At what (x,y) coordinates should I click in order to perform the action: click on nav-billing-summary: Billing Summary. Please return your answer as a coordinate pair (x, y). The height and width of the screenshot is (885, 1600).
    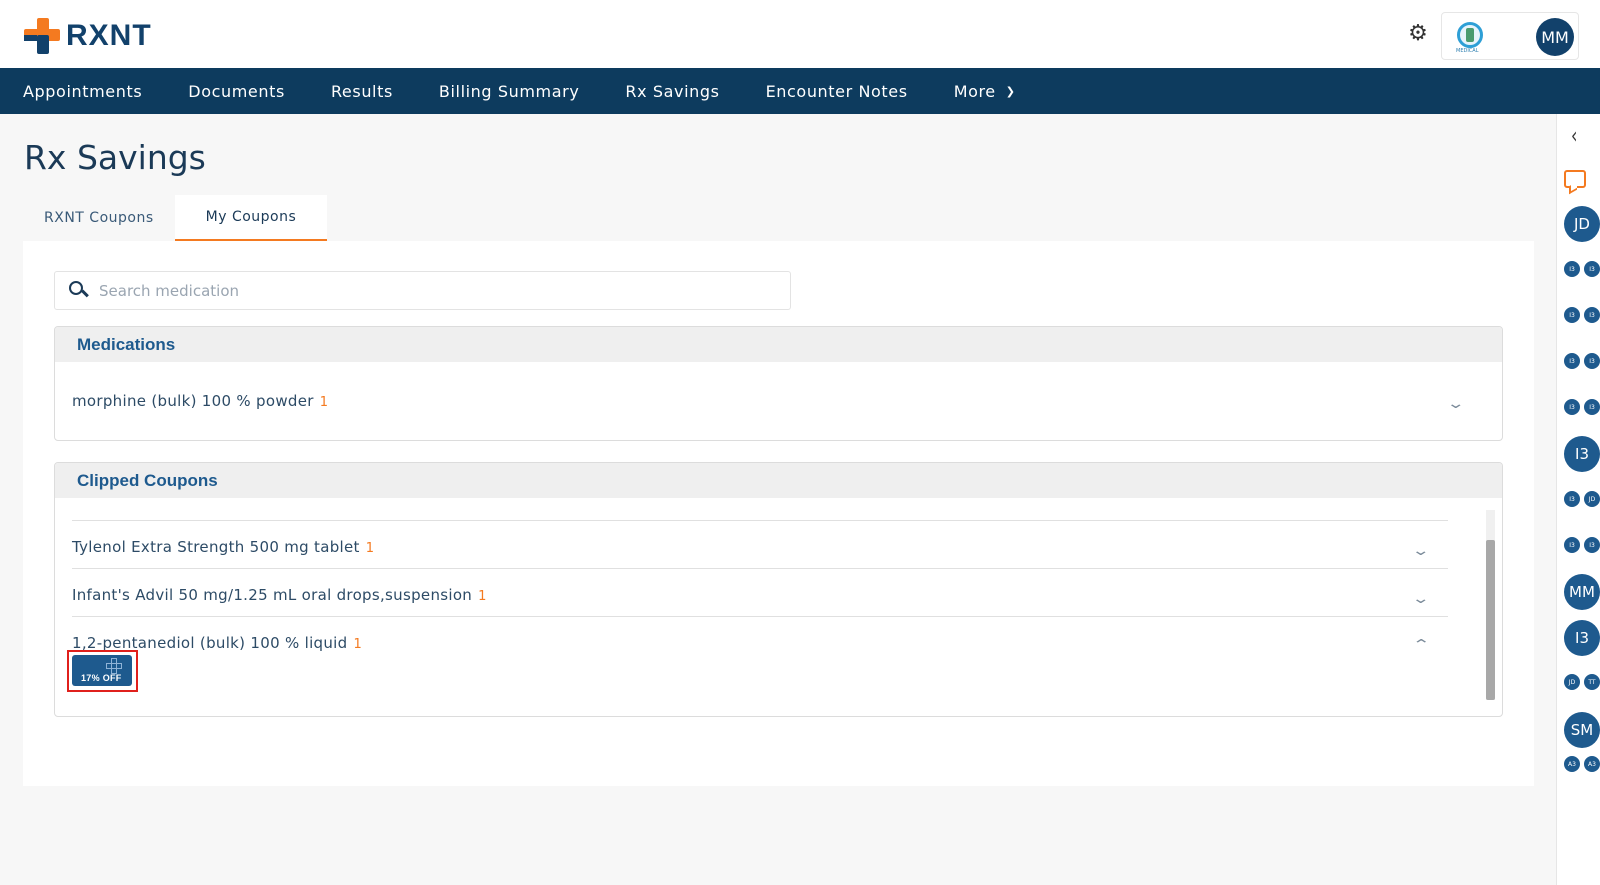
    Looking at the image, I should click on (509, 91).